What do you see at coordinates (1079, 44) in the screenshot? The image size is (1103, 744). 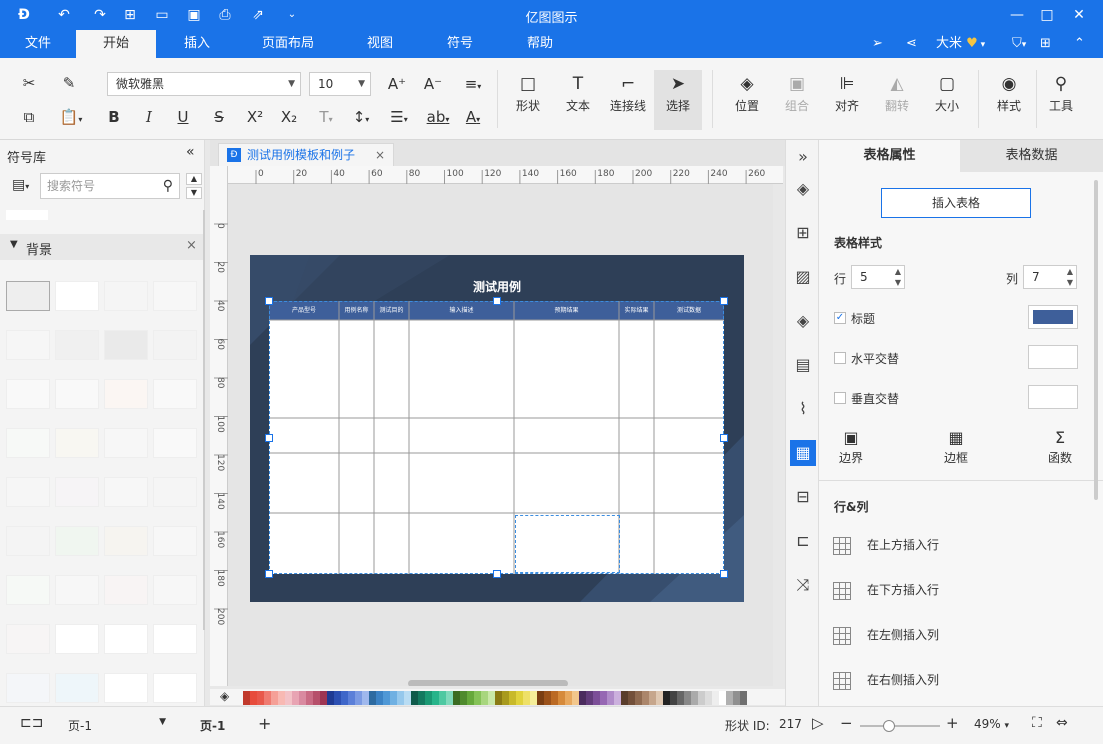 I see `collapse-ribbon-icon: ⌃` at bounding box center [1079, 44].